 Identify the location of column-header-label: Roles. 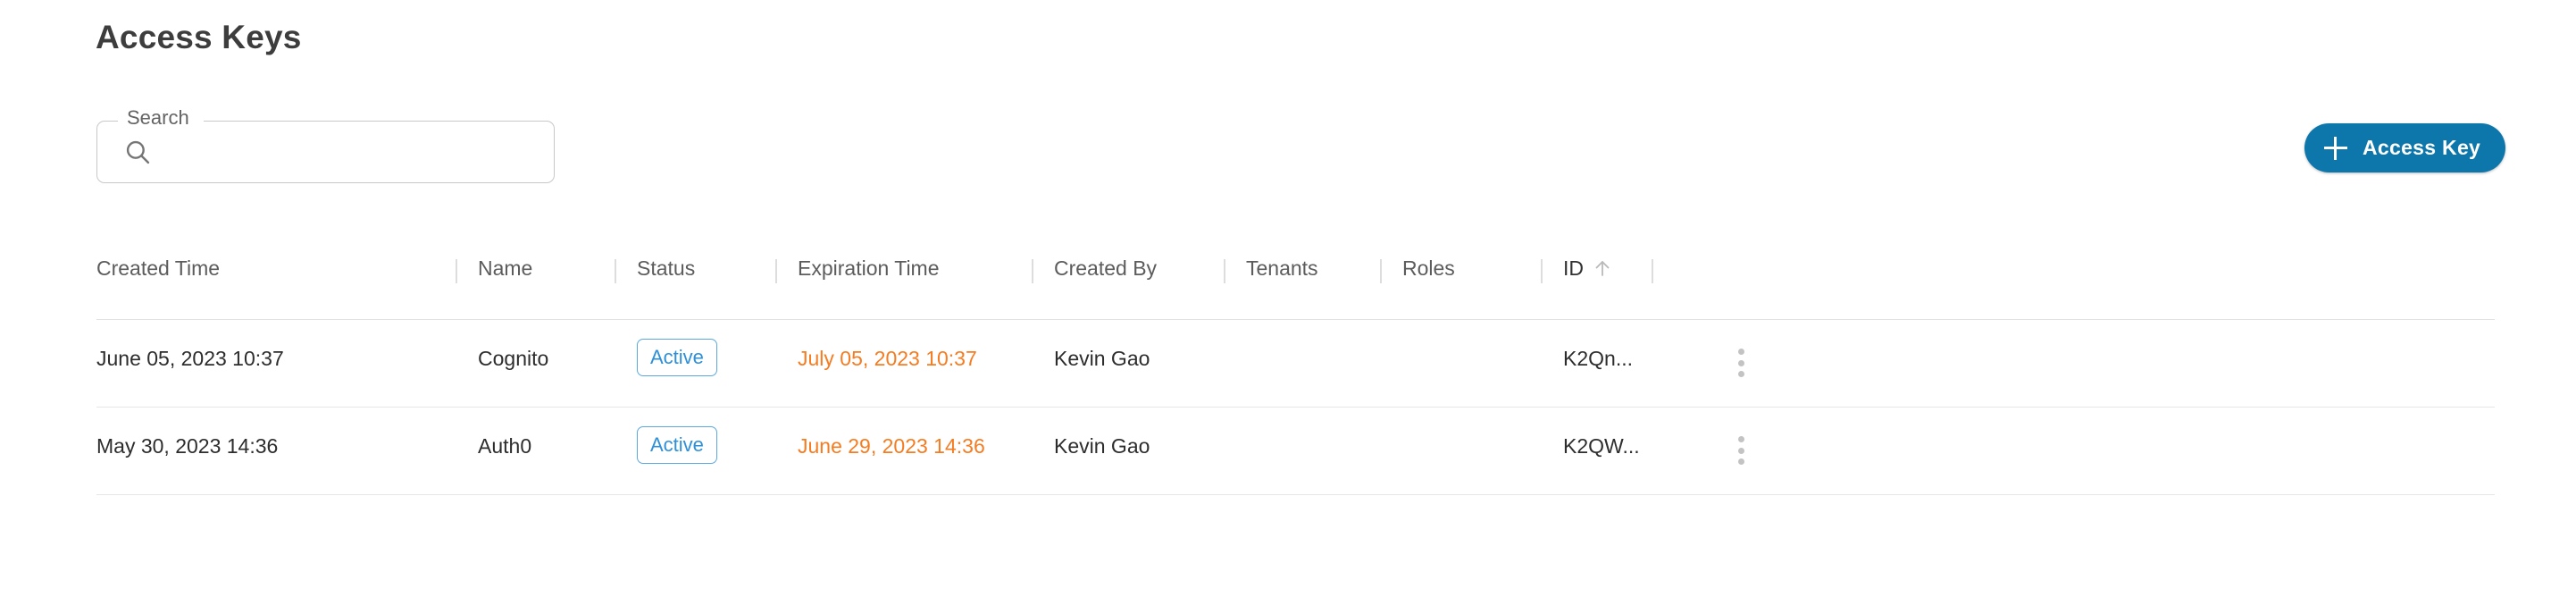
(1429, 268).